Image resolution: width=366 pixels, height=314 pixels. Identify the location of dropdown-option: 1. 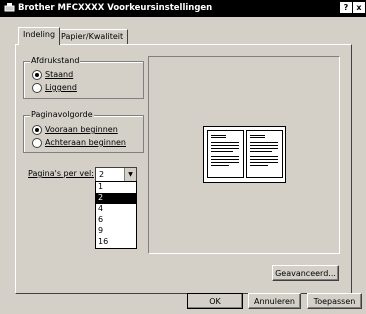
(116, 187).